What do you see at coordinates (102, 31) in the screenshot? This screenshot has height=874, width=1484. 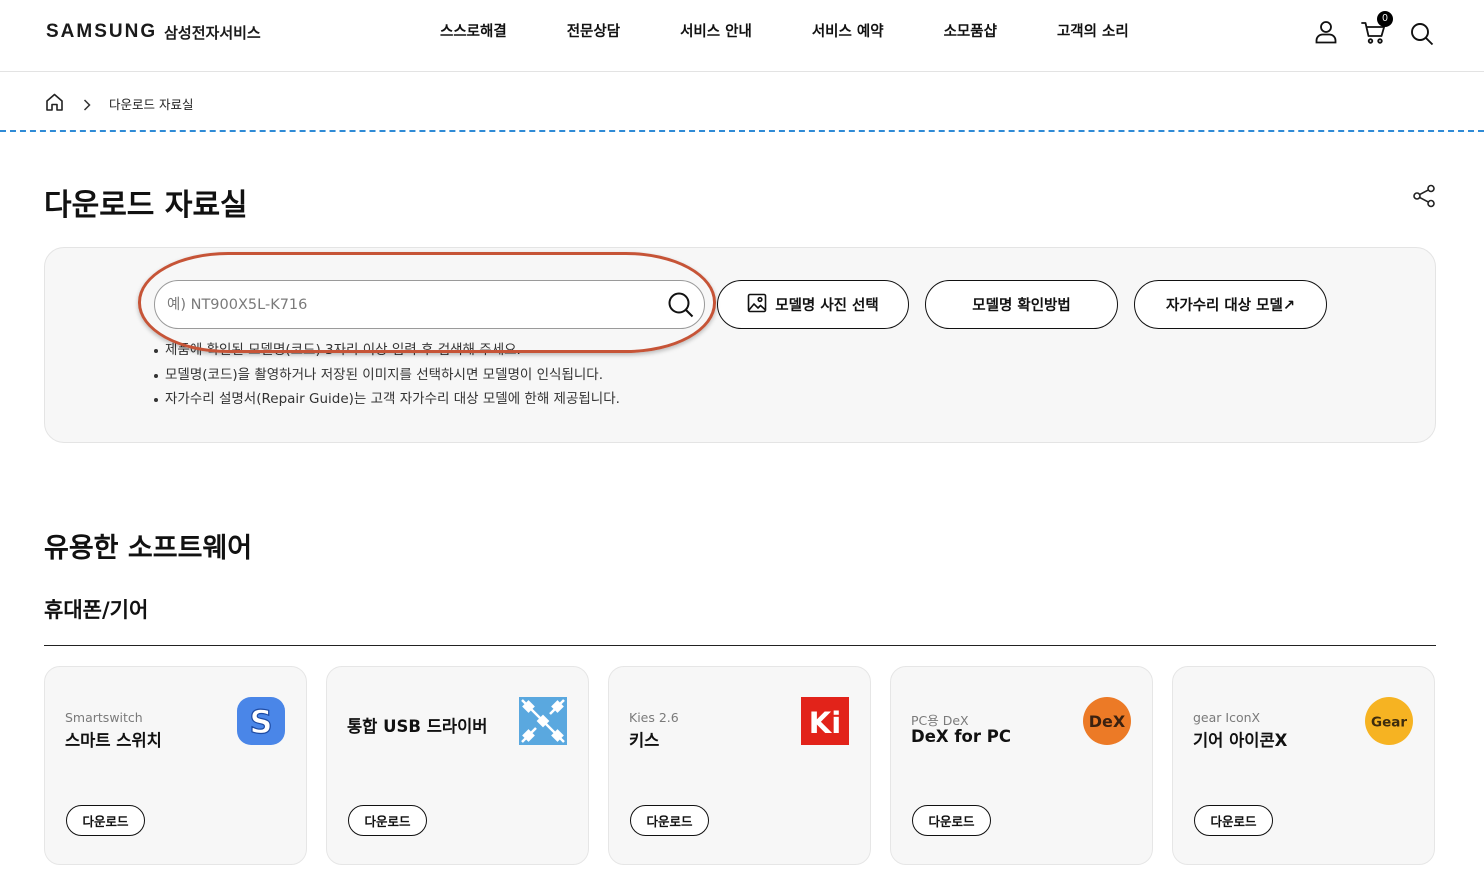 I see `logo-wordmark: SAMSUNG` at bounding box center [102, 31].